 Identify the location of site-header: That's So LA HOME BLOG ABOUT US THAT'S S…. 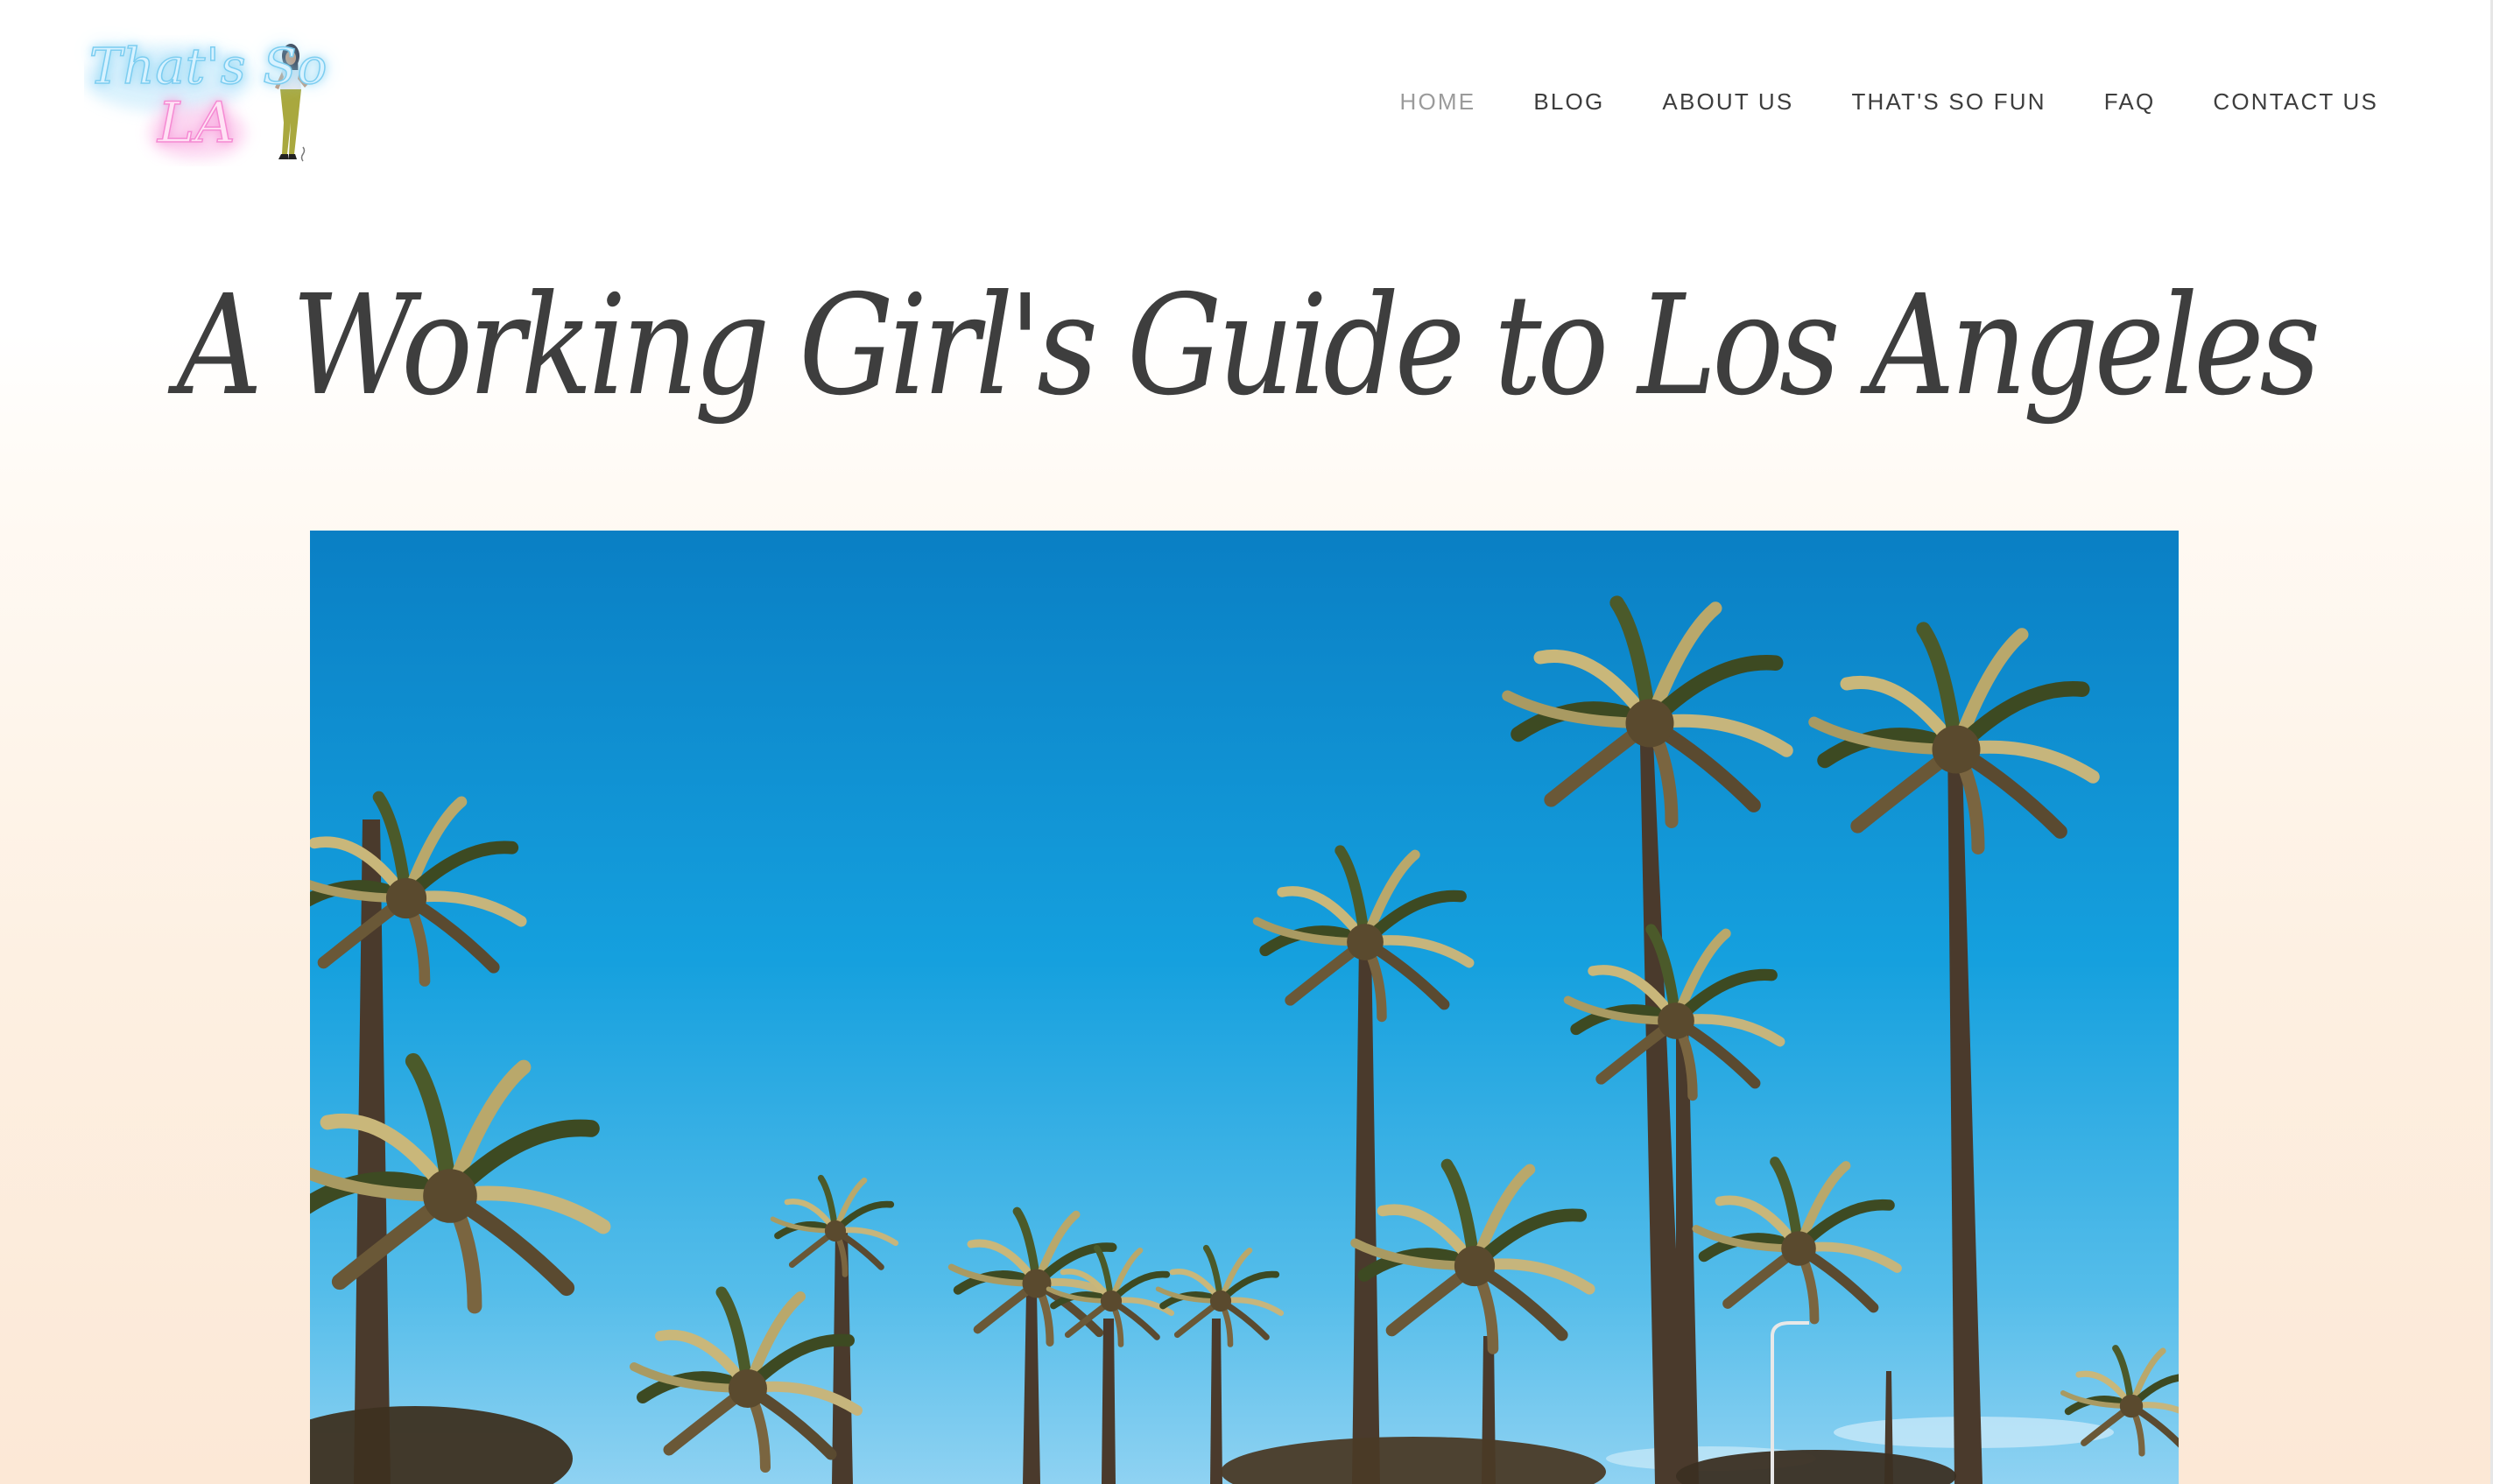
(1247, 109).